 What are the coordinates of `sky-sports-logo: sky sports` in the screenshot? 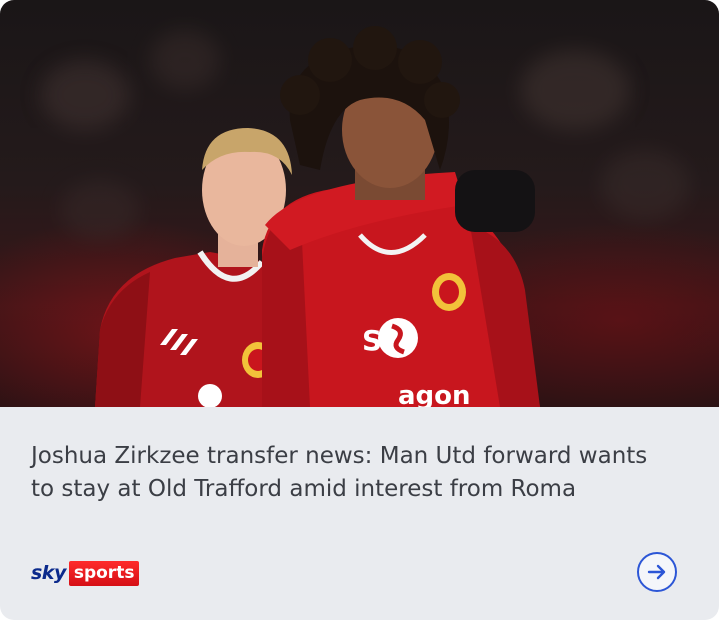 It's located at (85, 573).